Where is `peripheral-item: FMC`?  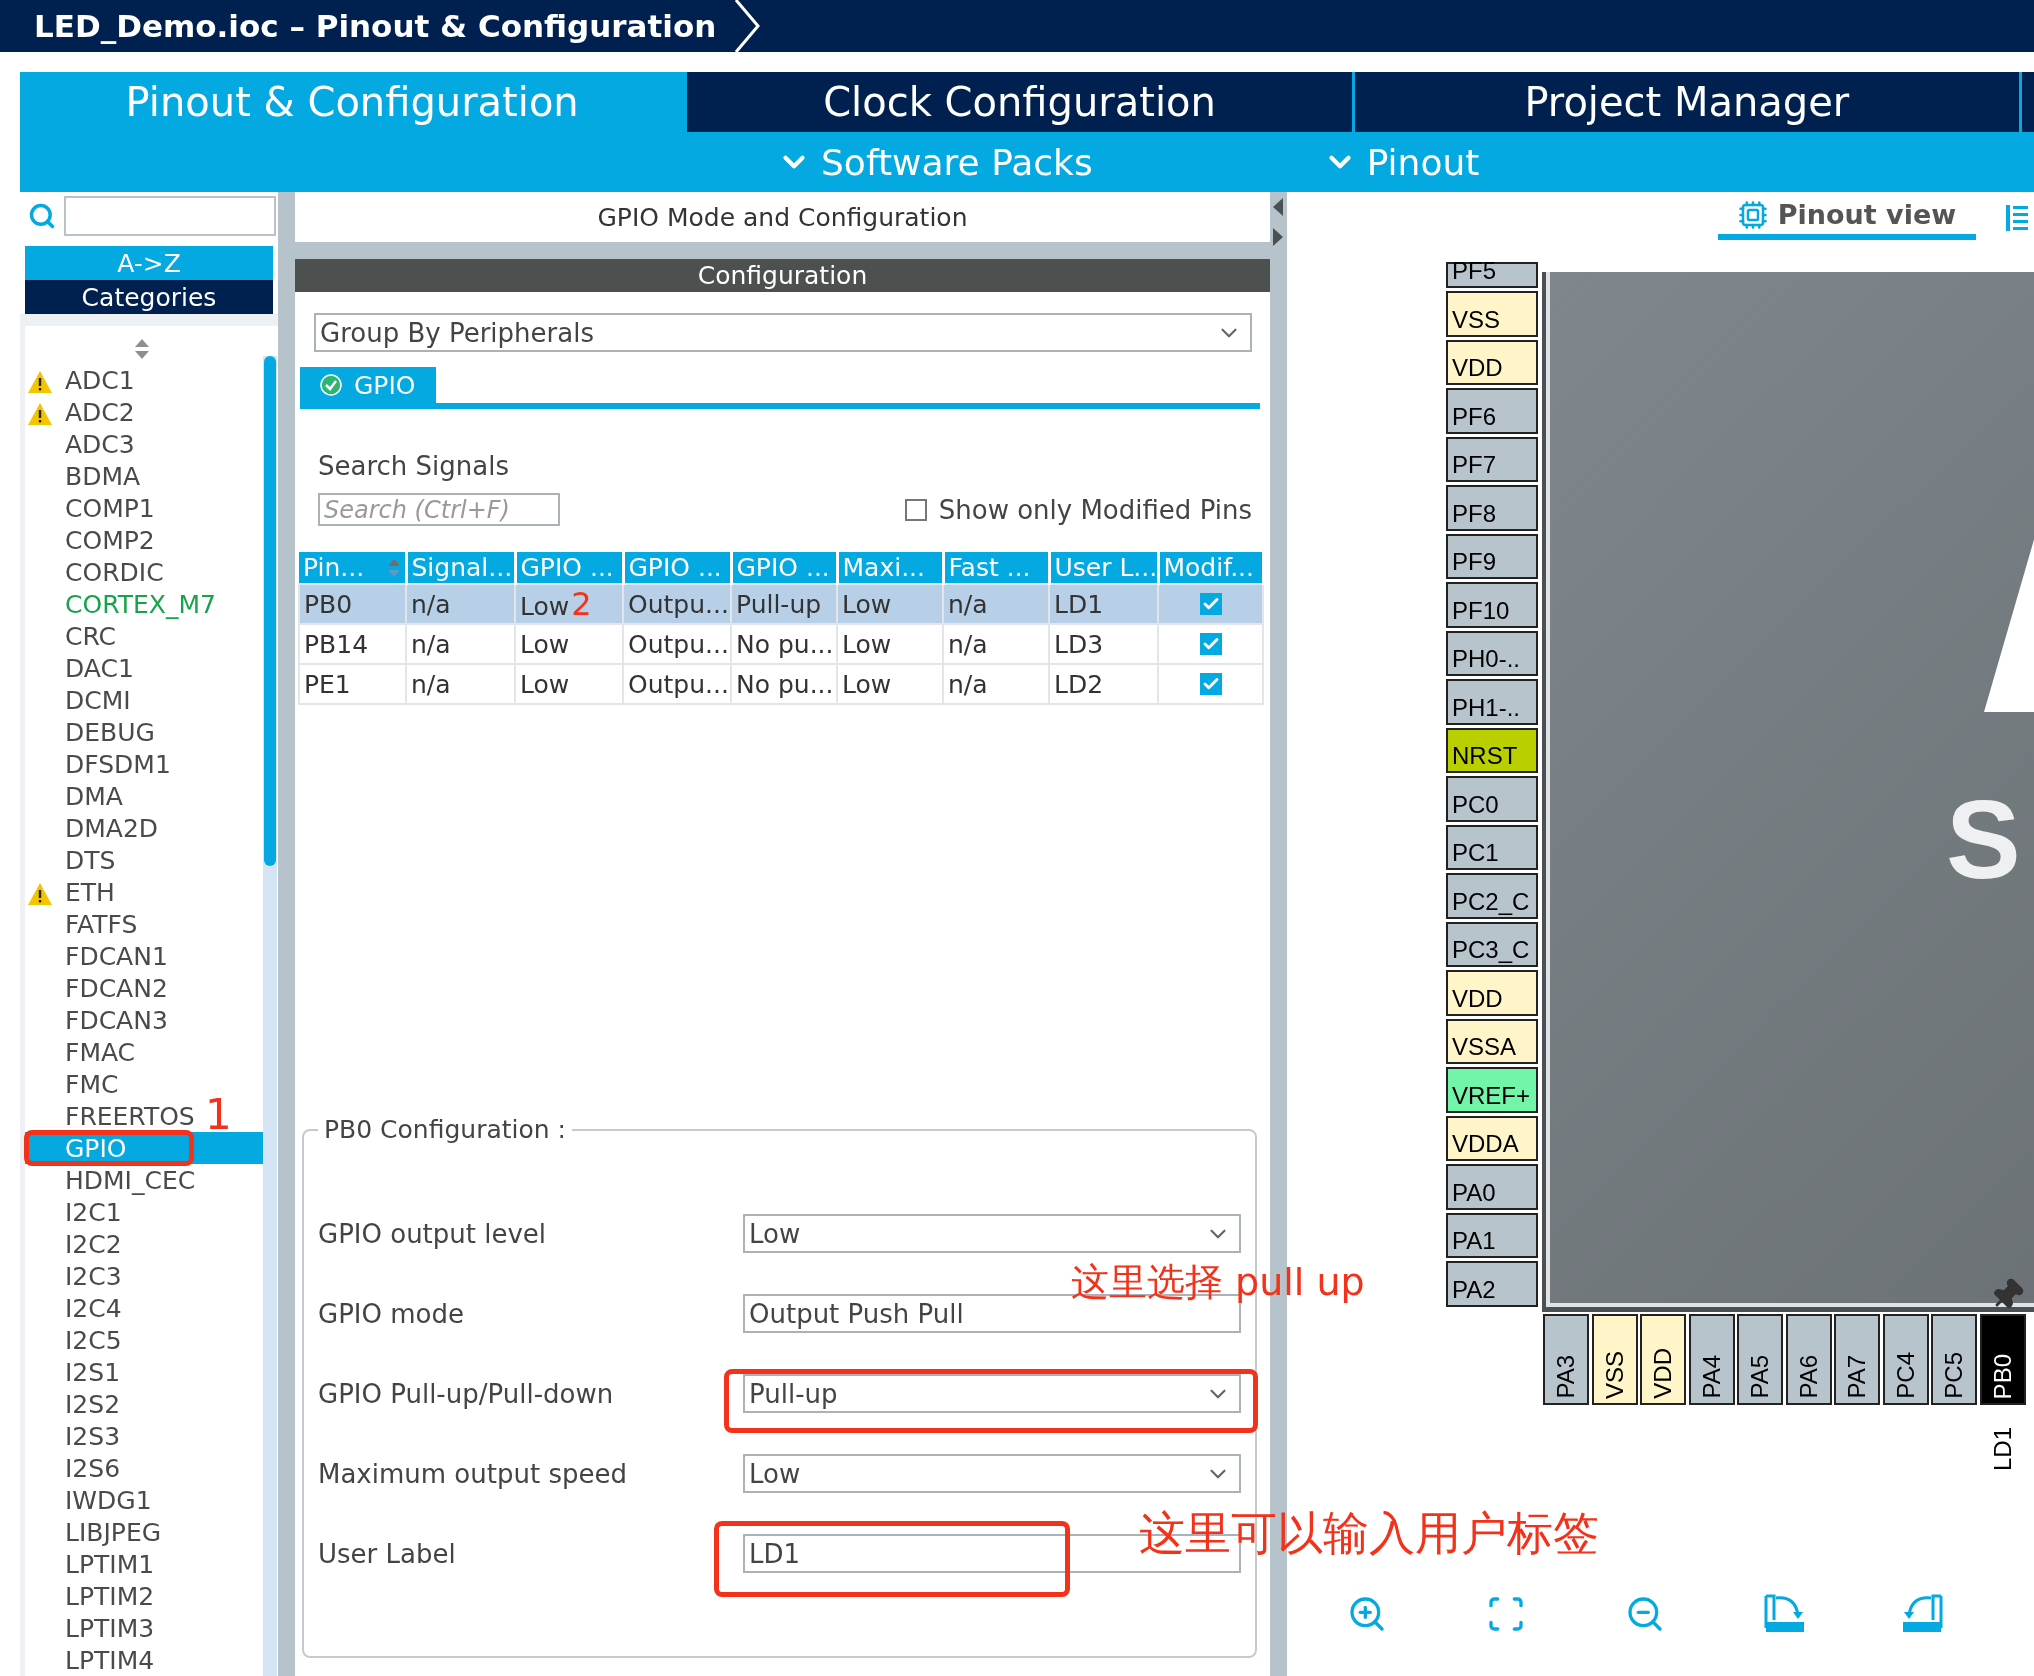 peripheral-item: FMC is located at coordinates (72, 1084).